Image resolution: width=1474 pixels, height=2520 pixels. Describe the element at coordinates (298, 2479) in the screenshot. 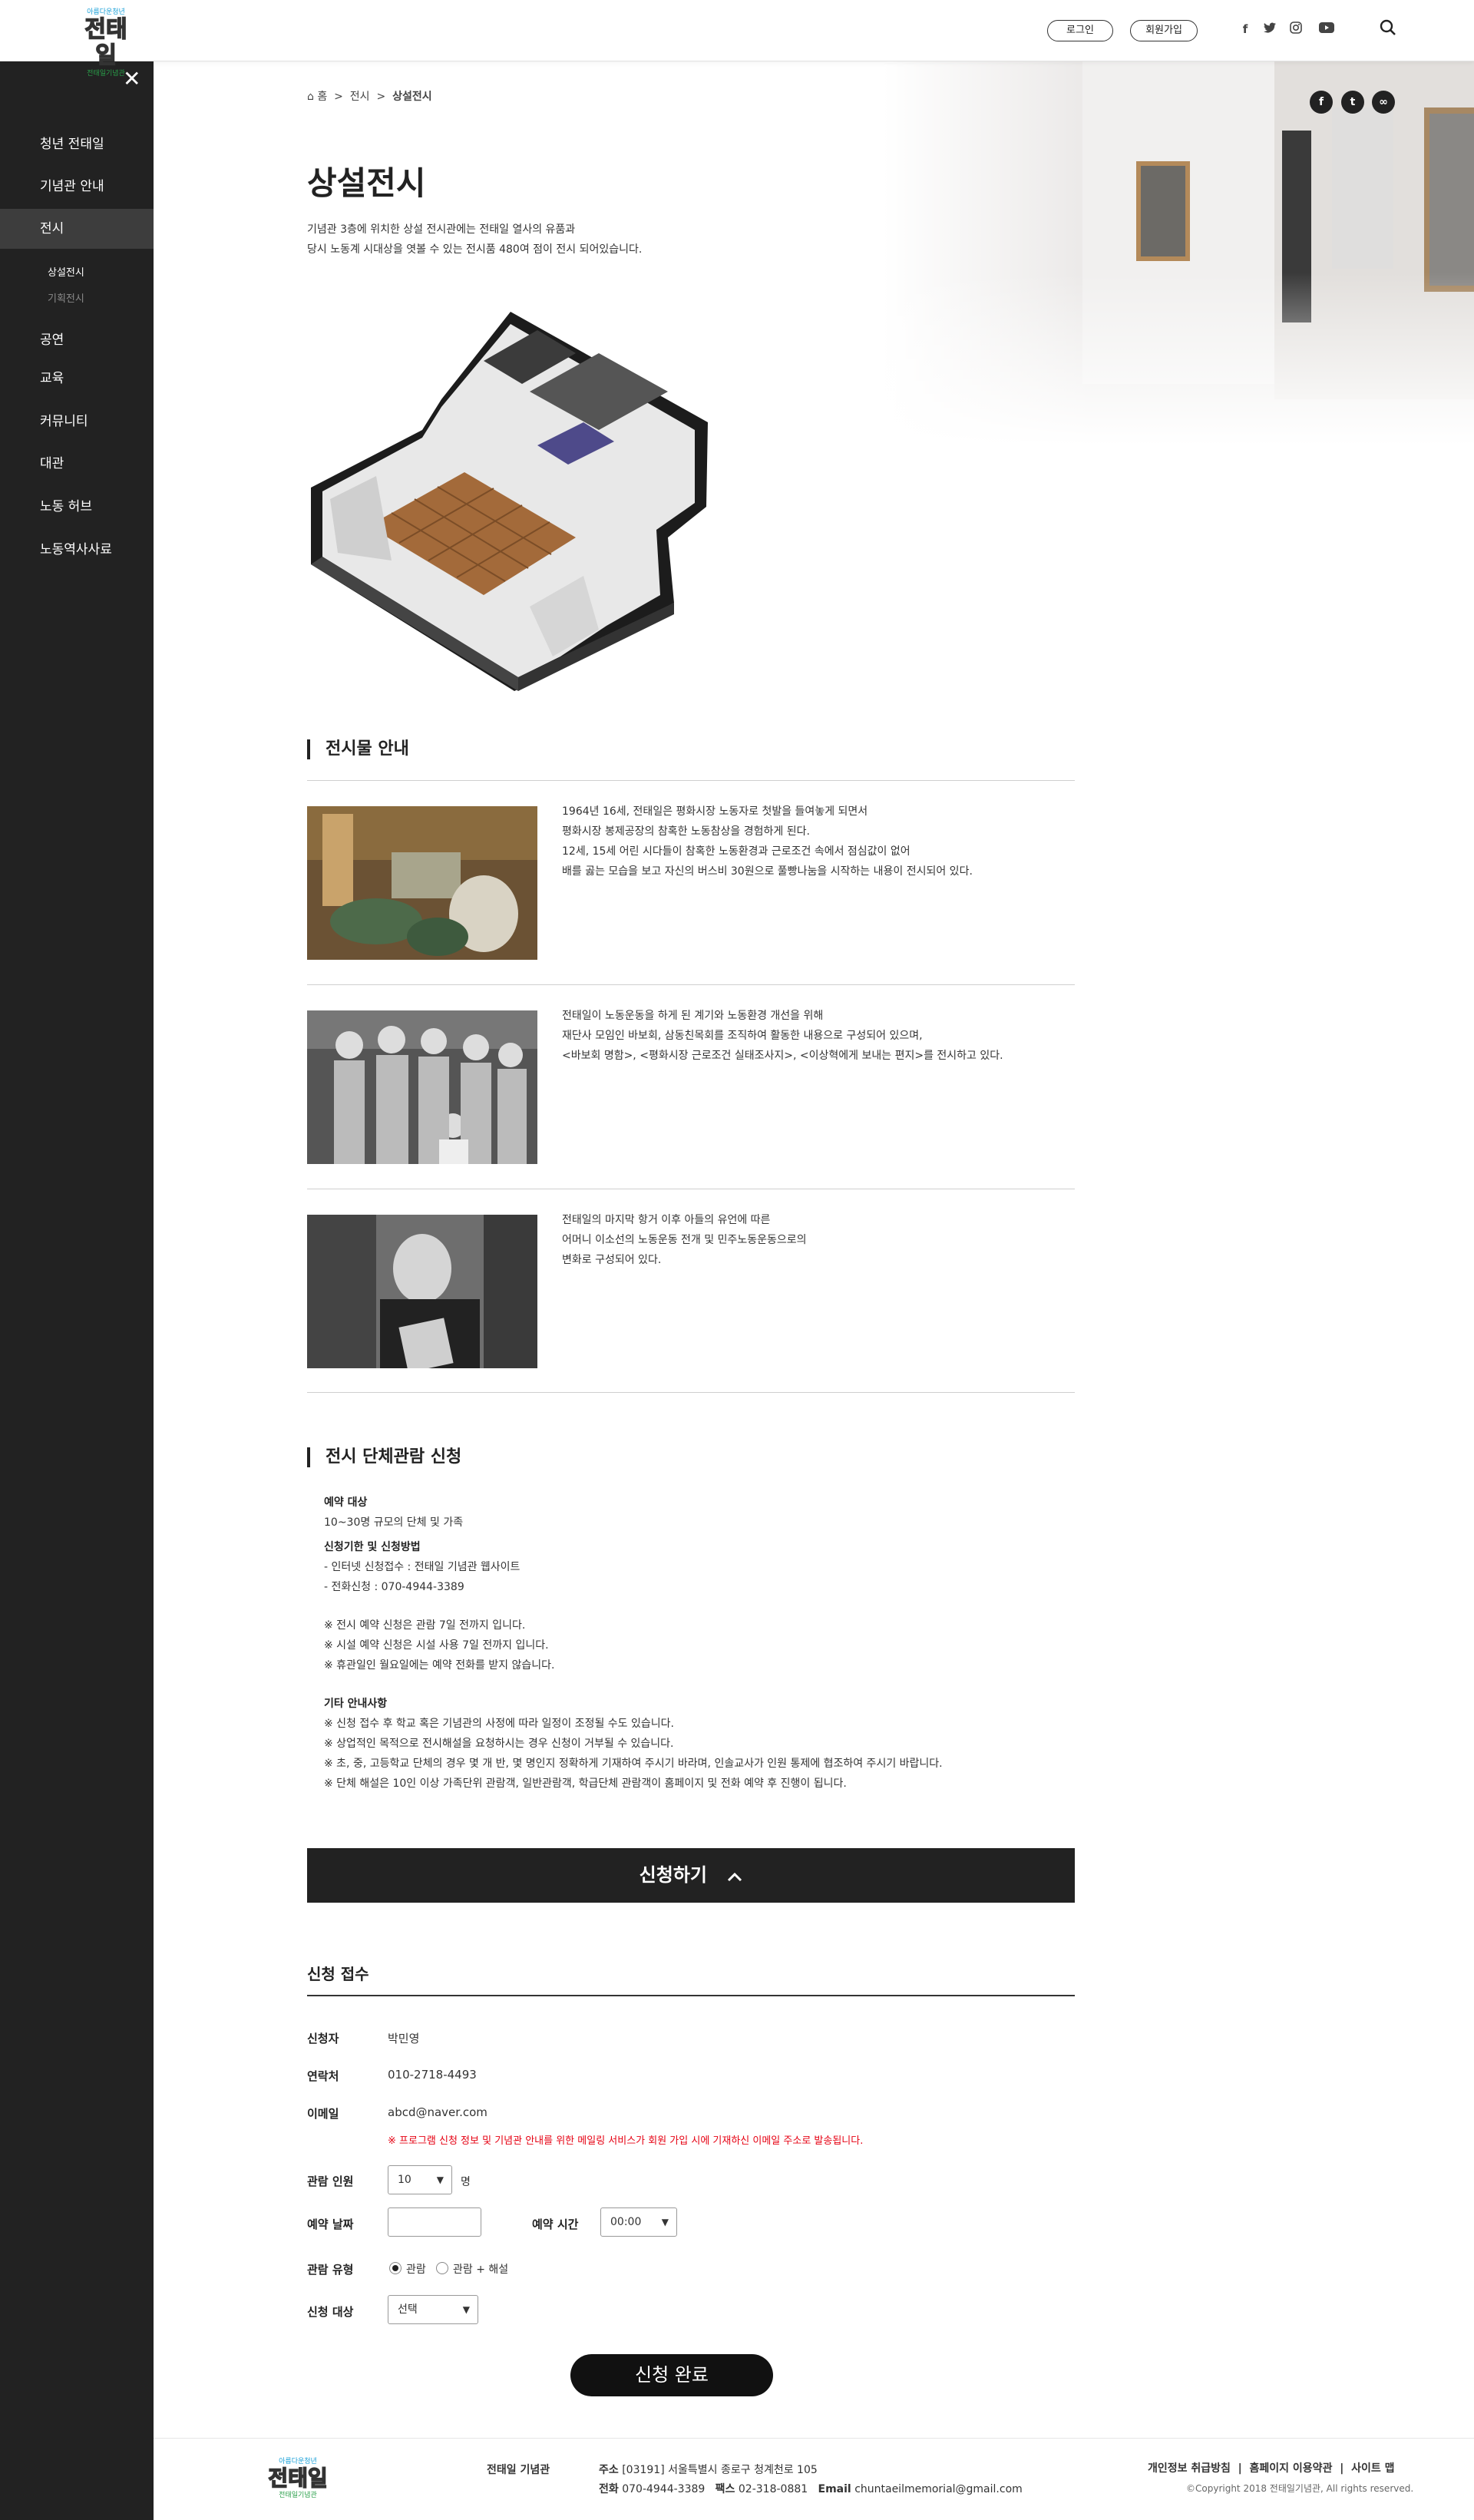

I see `footer-logo: 아름다운청년 전태일 전태일기념관` at that location.